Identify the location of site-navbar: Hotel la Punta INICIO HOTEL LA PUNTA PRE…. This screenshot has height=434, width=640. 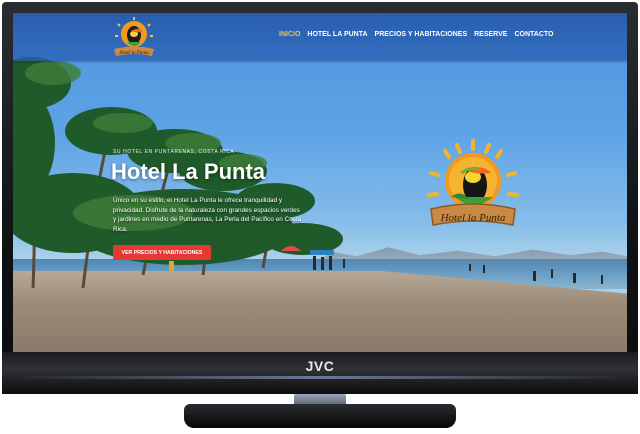
(320, 37).